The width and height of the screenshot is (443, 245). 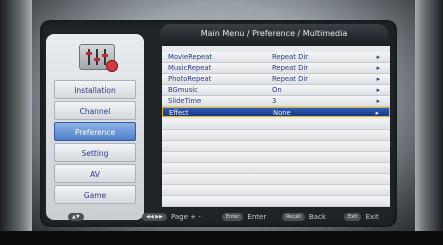 What do you see at coordinates (317, 217) in the screenshot?
I see `hint-back-label: Back` at bounding box center [317, 217].